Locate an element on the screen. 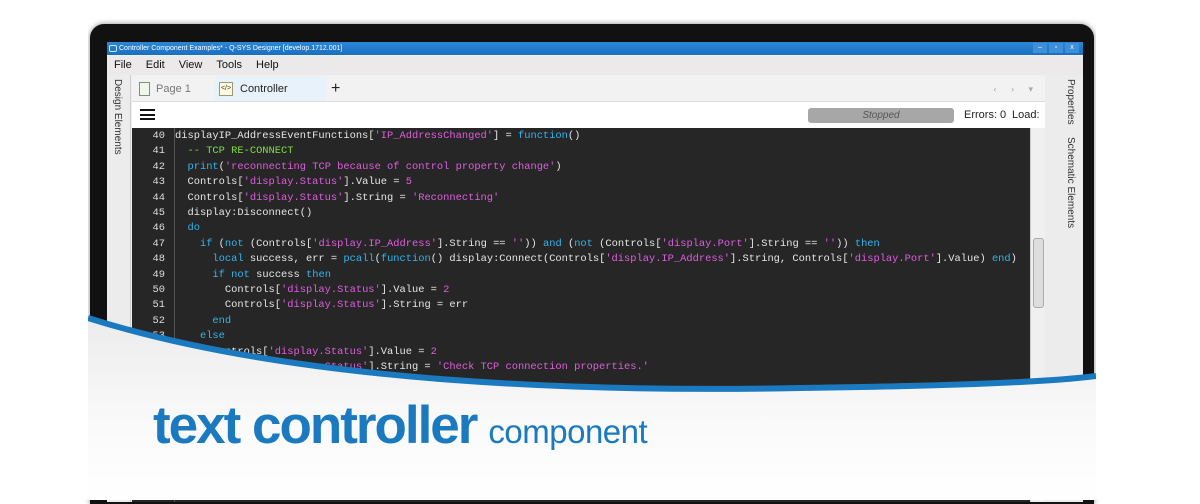 This screenshot has height=504, width=1200. tagline-light: component is located at coordinates (568, 431).